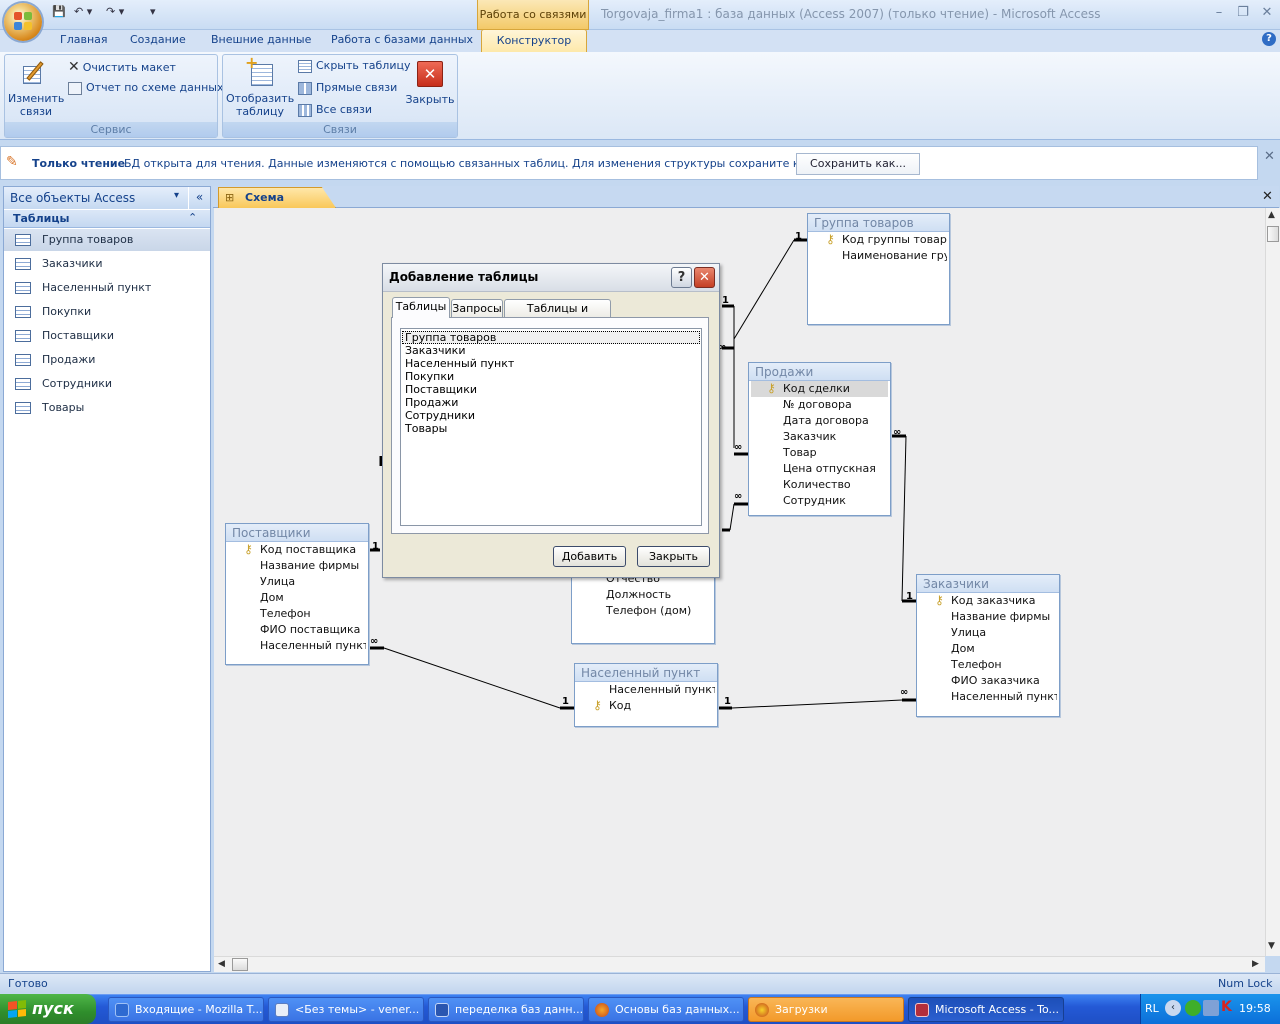 The width and height of the screenshot is (1280, 1024). Describe the element at coordinates (551, 363) in the screenshot. I see `list-item: Населенный пункт` at that location.